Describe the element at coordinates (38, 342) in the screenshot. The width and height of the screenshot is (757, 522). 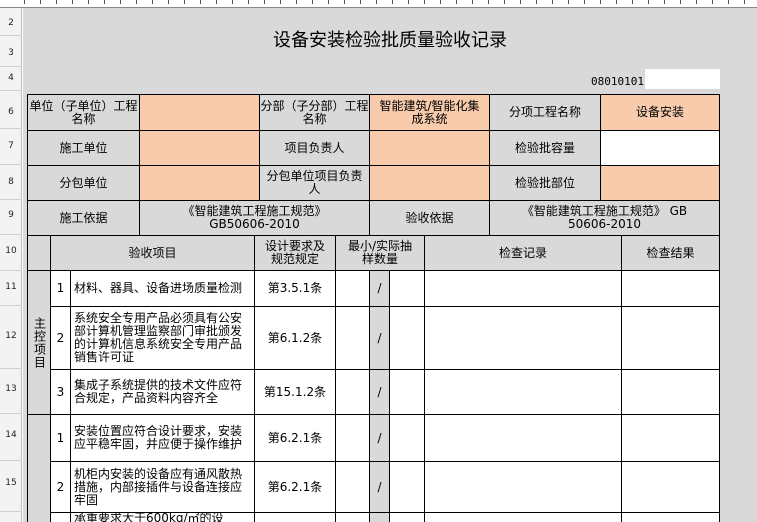
I see `main-control-group-label: 主控项目` at that location.